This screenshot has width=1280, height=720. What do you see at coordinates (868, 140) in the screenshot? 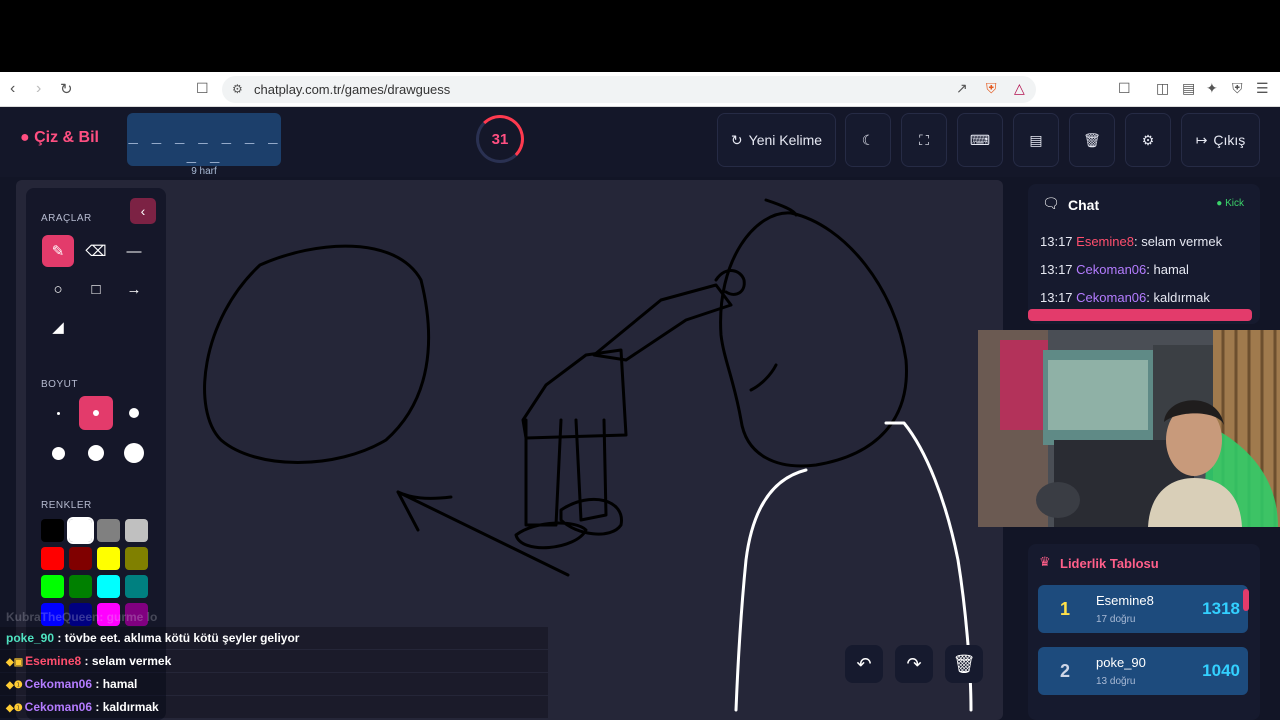
I see `dark-mode-button: ☾` at bounding box center [868, 140].